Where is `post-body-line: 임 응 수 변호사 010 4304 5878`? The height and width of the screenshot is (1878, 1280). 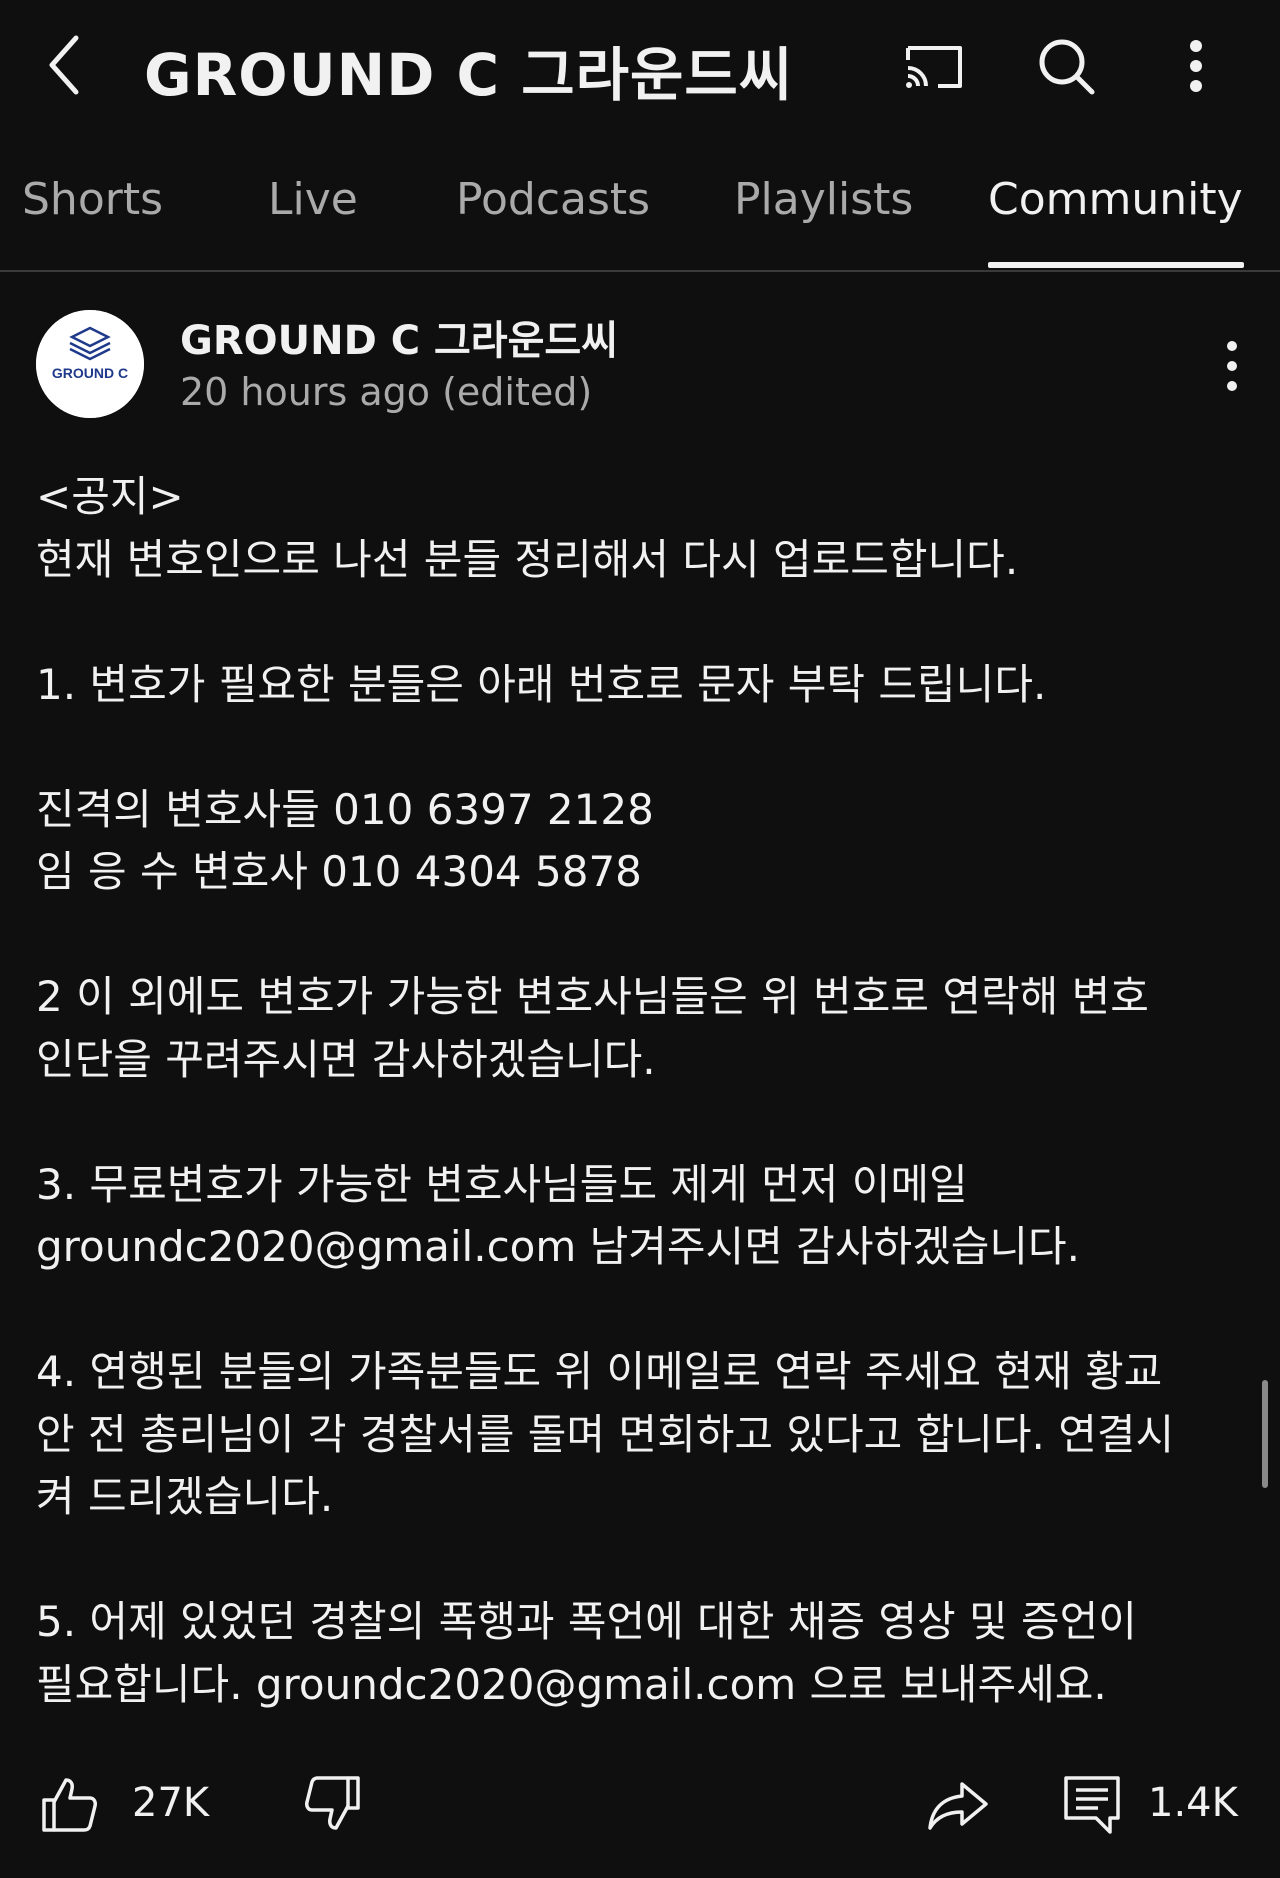 post-body-line: 임 응 수 변호사 010 4304 5878 is located at coordinates (339, 871).